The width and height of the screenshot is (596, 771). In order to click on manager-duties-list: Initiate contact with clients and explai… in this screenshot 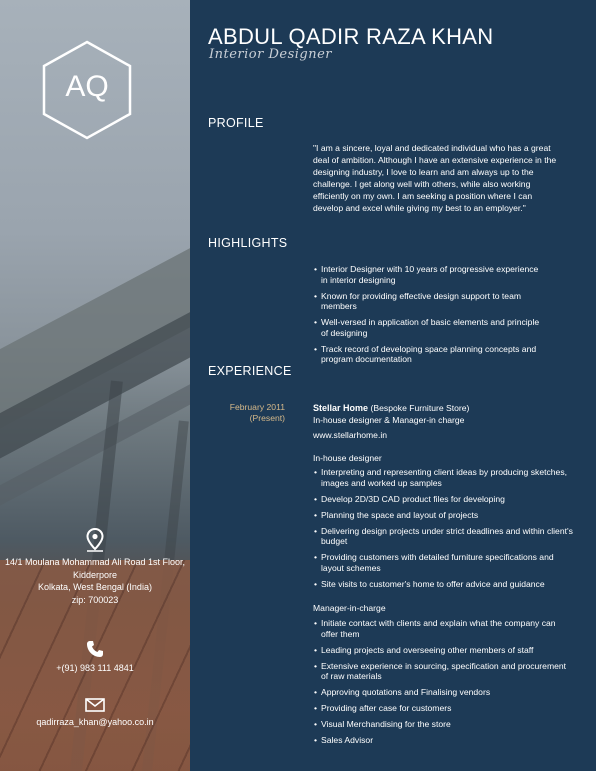, I will do `click(443, 684)`.